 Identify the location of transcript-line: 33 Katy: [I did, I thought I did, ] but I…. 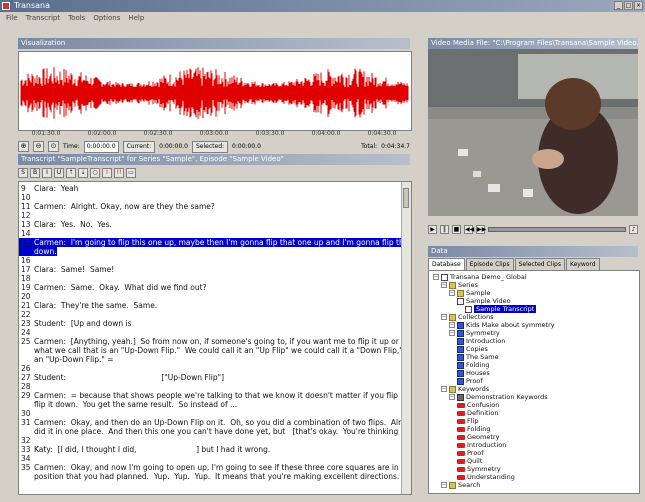
(144, 449).